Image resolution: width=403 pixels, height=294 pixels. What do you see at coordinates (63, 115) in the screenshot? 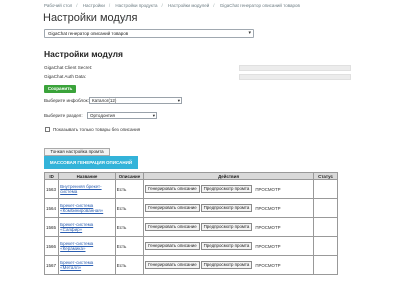
I see `section-label: Выберите раздел:` at bounding box center [63, 115].